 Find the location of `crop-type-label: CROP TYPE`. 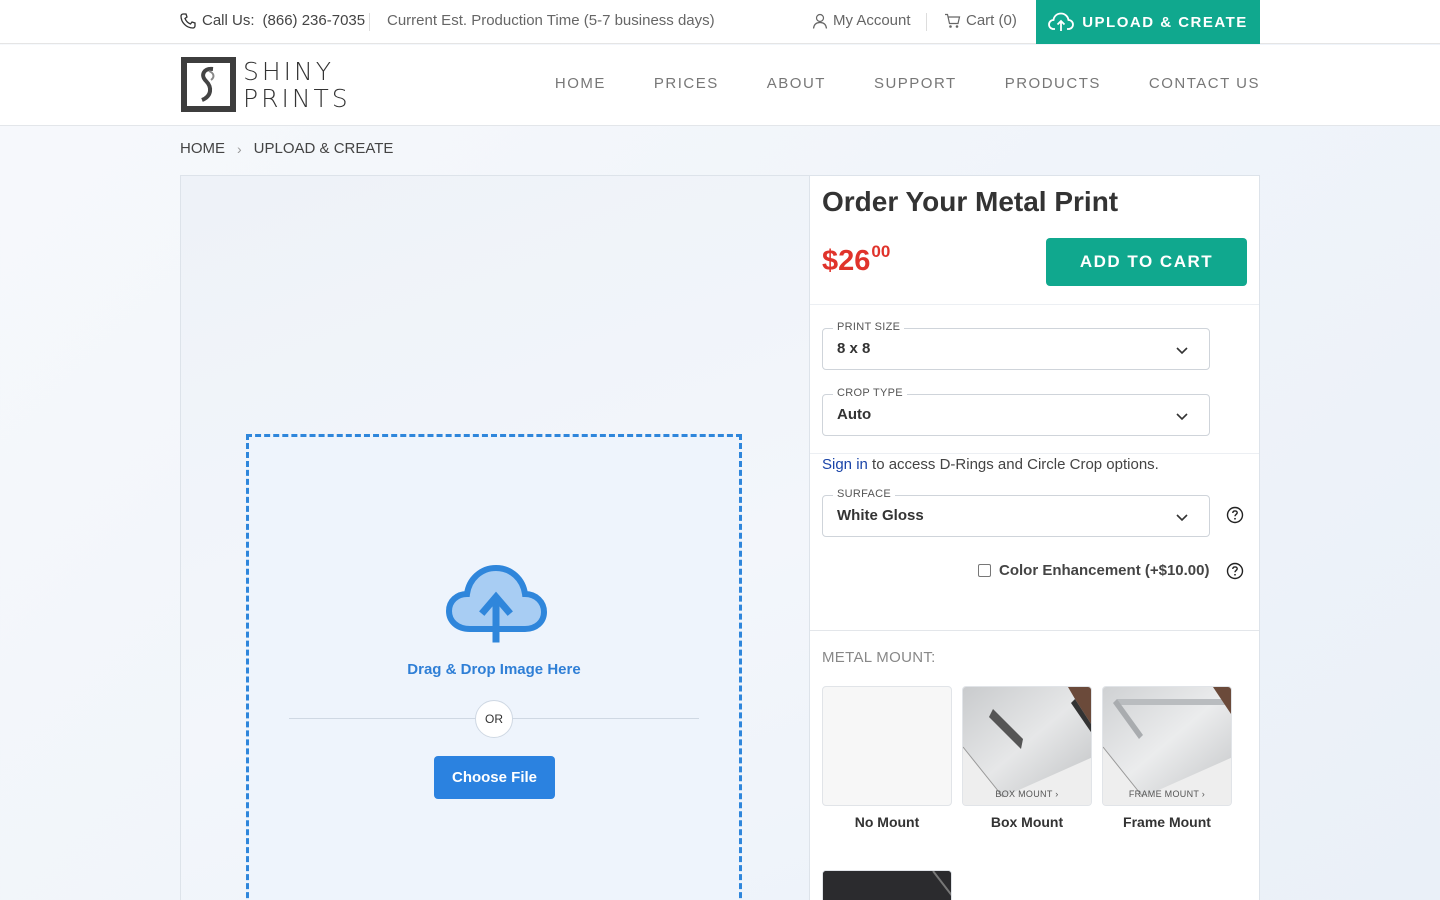

crop-type-label: CROP TYPE is located at coordinates (870, 393).